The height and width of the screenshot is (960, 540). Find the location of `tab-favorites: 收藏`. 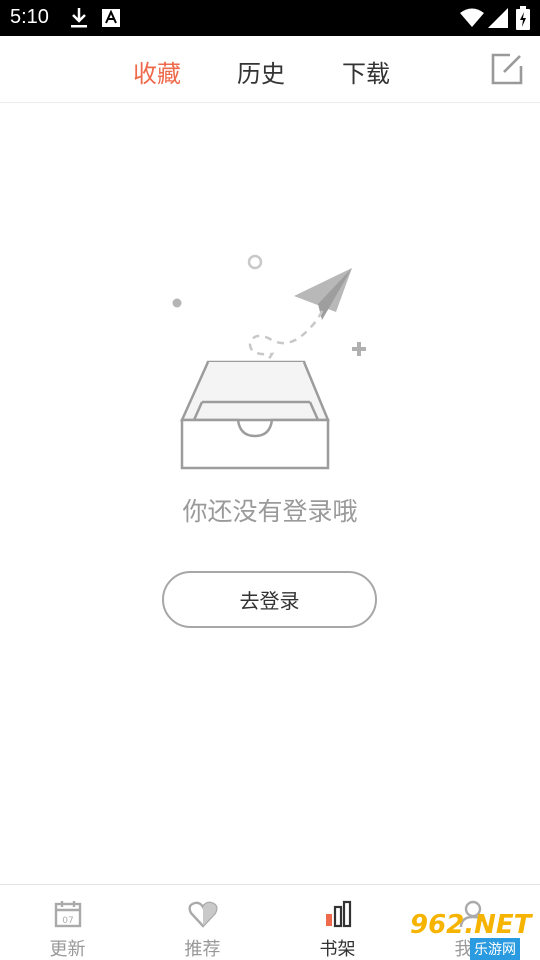

tab-favorites: 收藏 is located at coordinates (157, 71).